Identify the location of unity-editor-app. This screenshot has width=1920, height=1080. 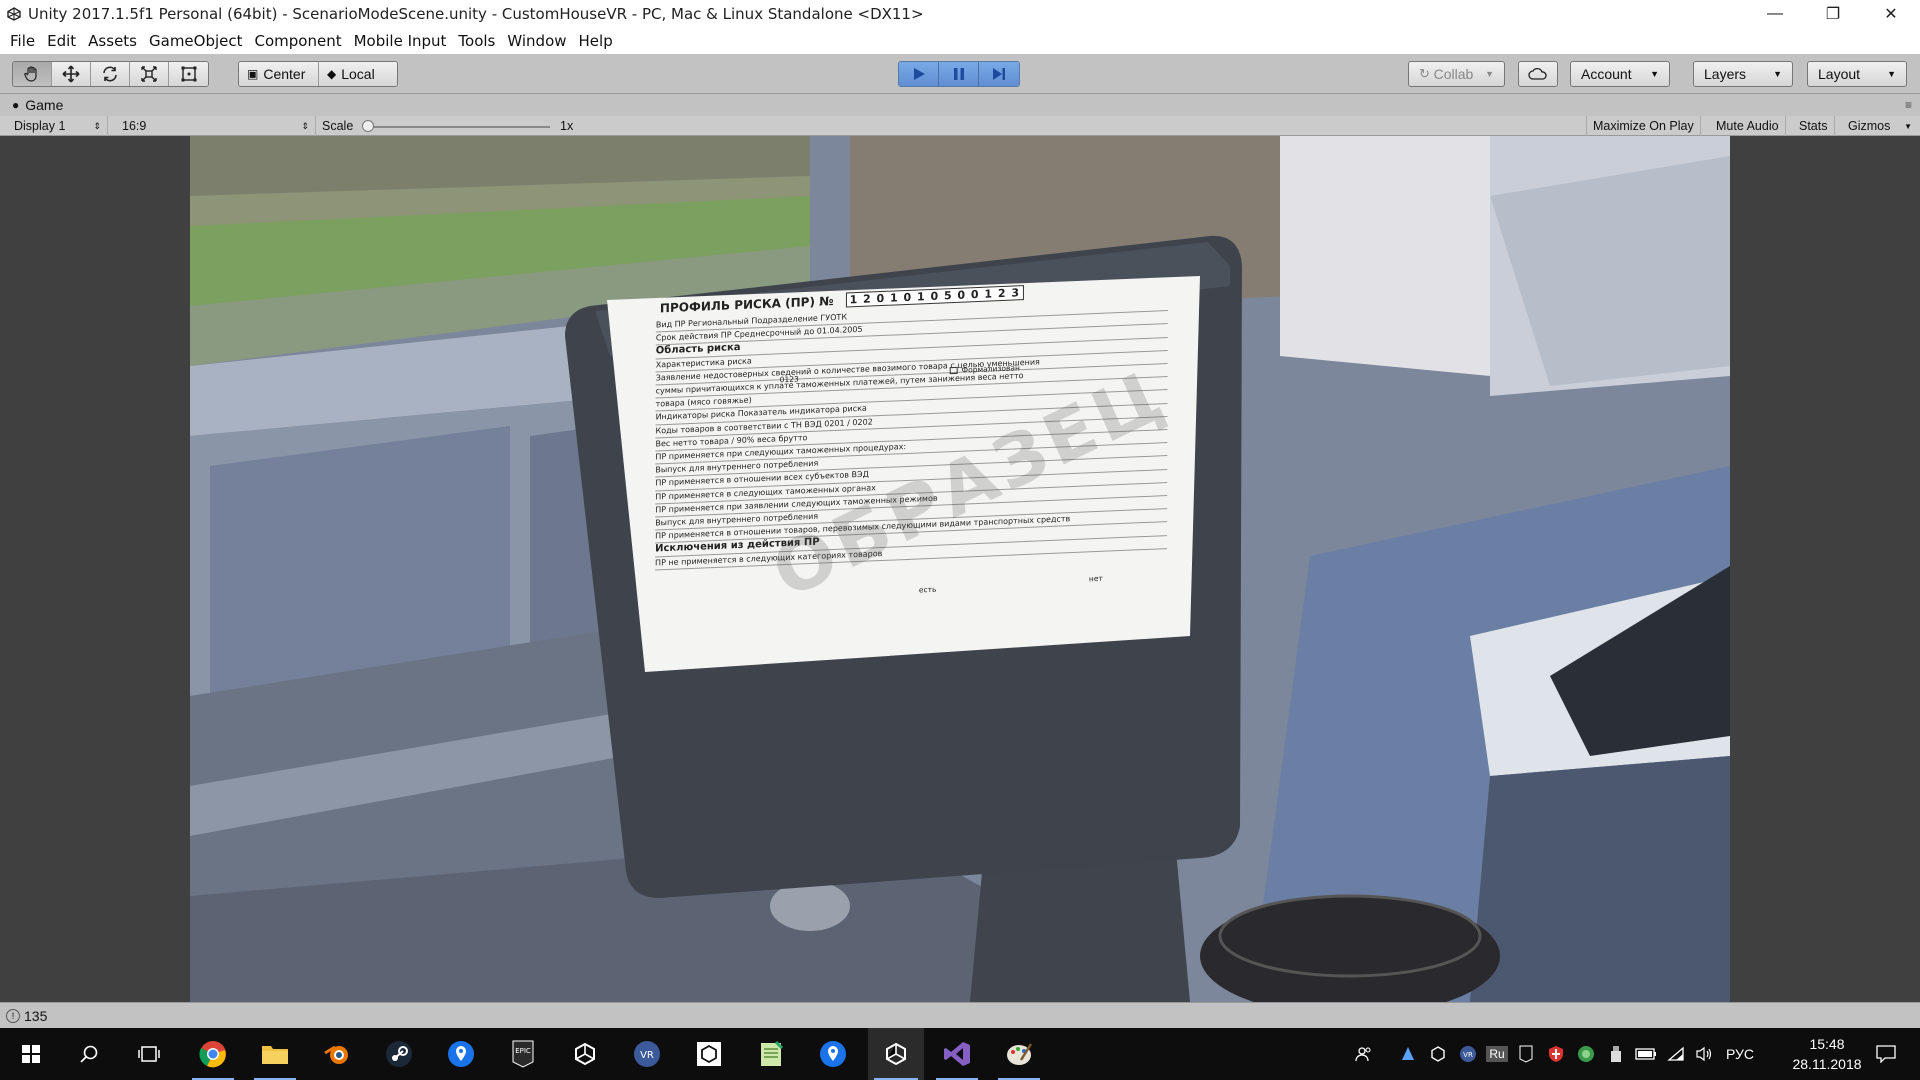
(896, 1054).